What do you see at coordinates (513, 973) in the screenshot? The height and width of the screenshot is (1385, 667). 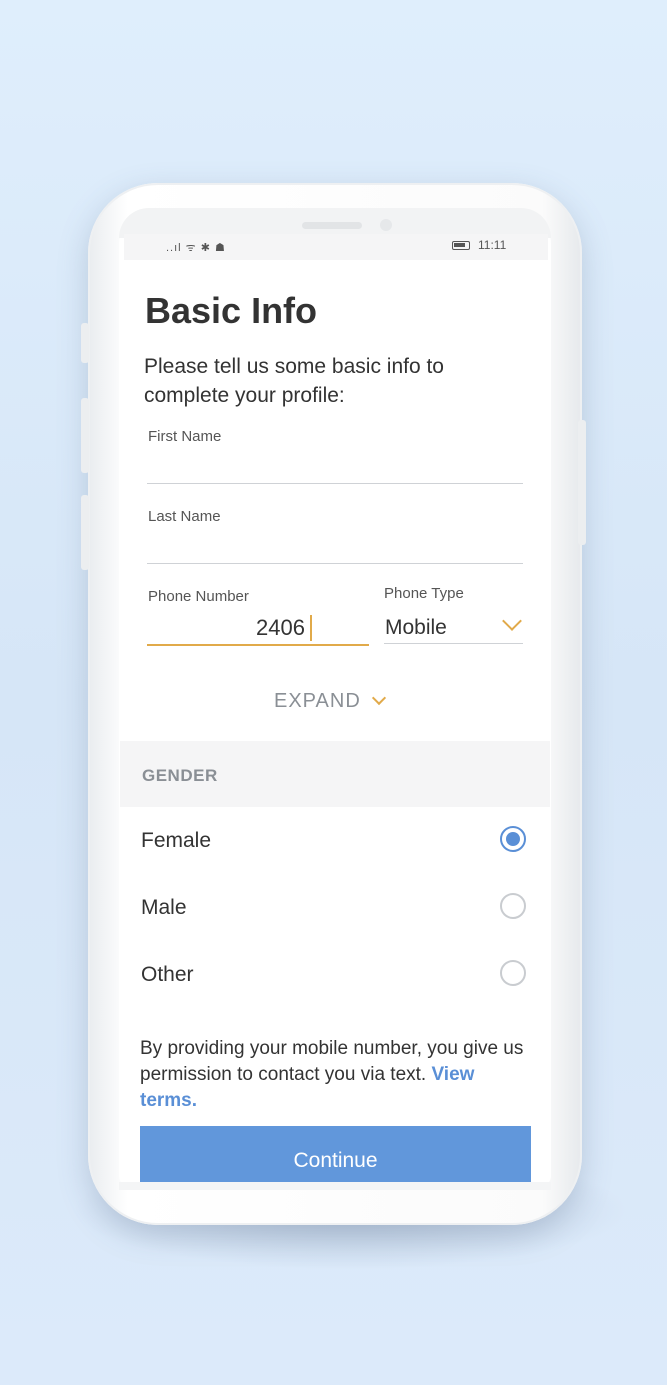 I see `gender-radio-other` at bounding box center [513, 973].